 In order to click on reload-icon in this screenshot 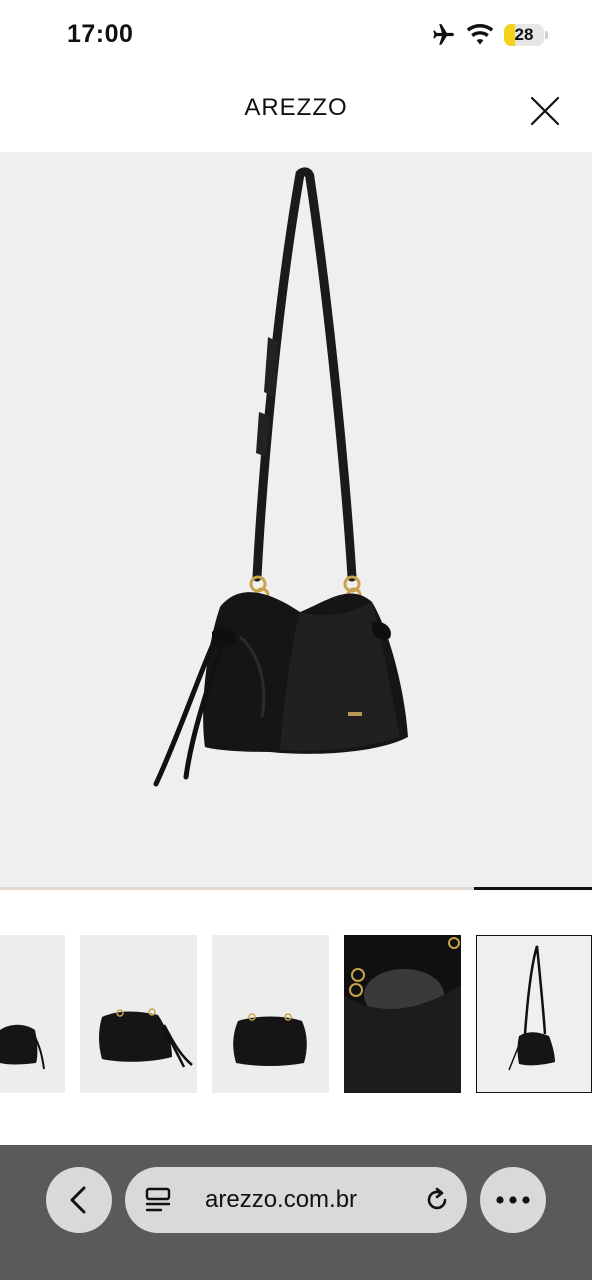, I will do `click(437, 1200)`.